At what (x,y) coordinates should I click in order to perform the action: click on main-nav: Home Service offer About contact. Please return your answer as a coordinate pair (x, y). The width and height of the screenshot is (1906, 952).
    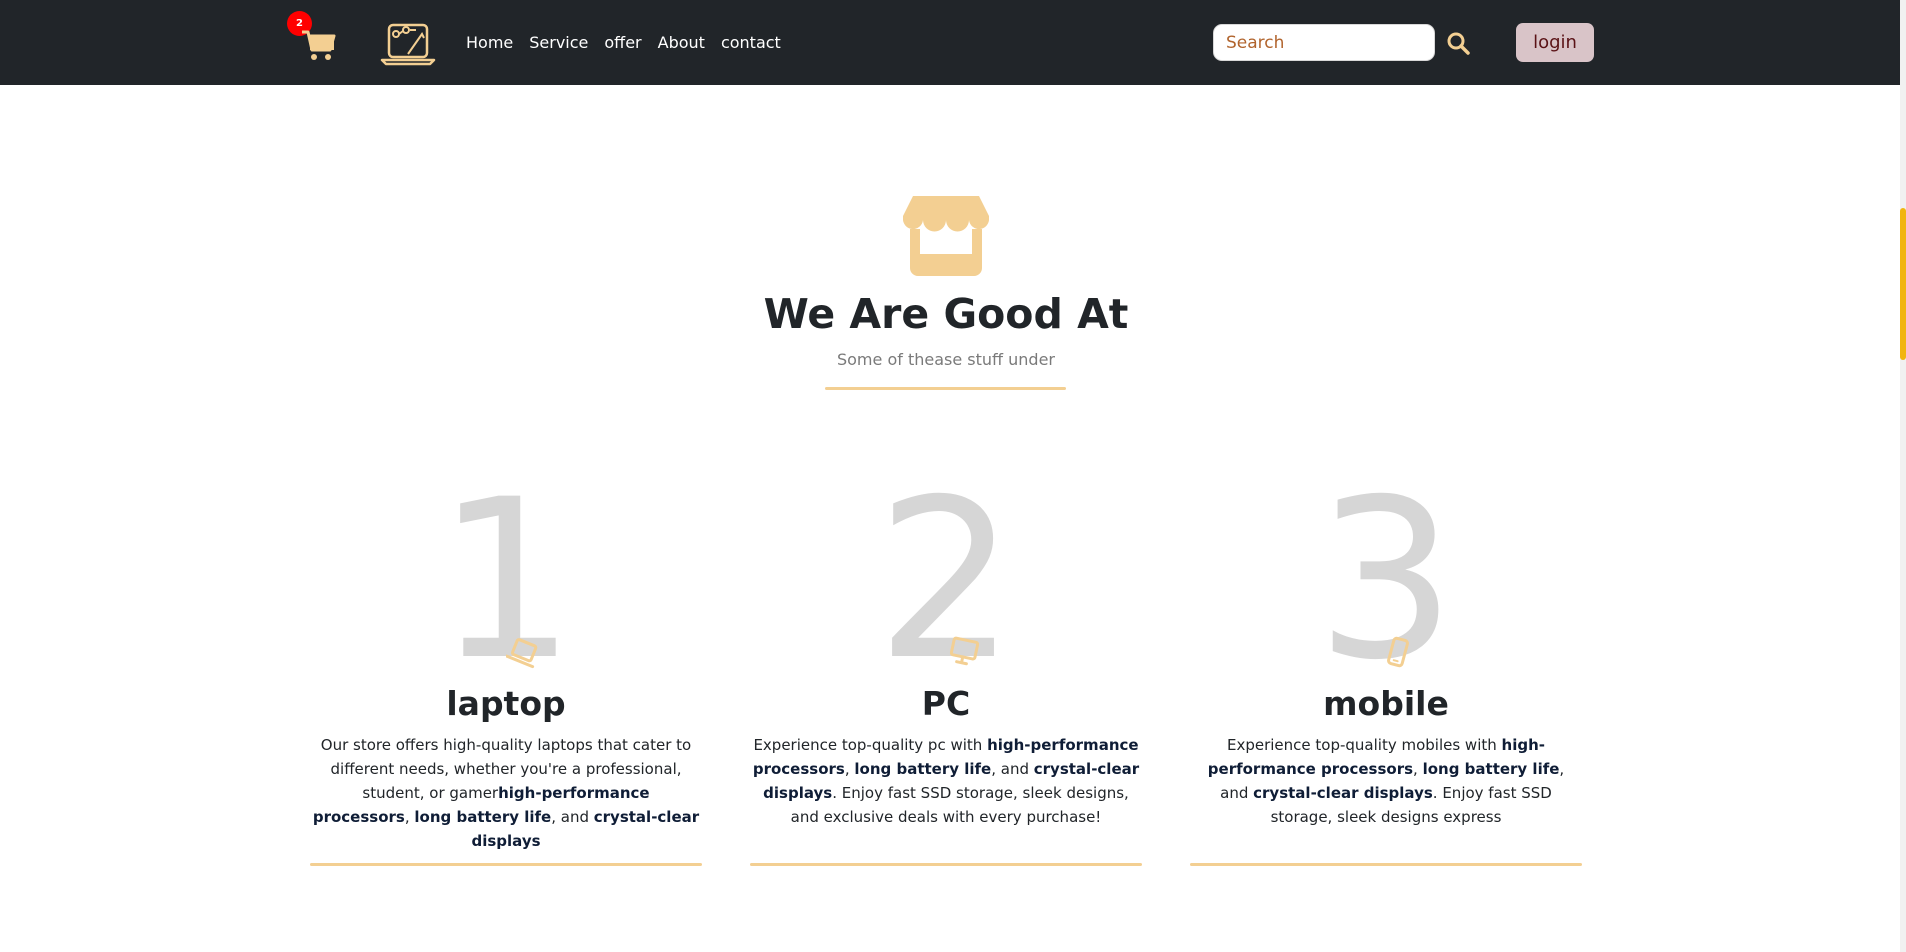
    Looking at the image, I should click on (631, 42).